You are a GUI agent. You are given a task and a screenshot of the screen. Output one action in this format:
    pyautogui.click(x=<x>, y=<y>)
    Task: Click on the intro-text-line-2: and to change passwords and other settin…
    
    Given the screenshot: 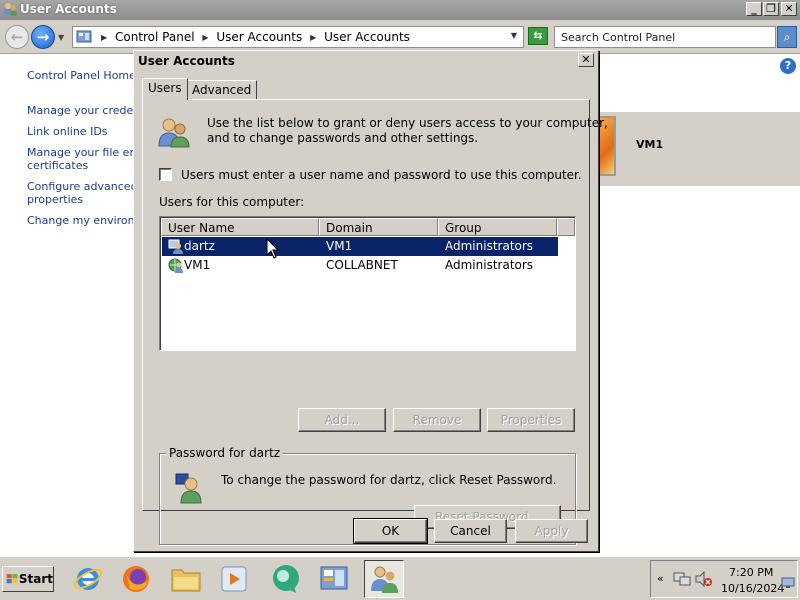 What is the action you would take?
    pyautogui.click(x=343, y=138)
    